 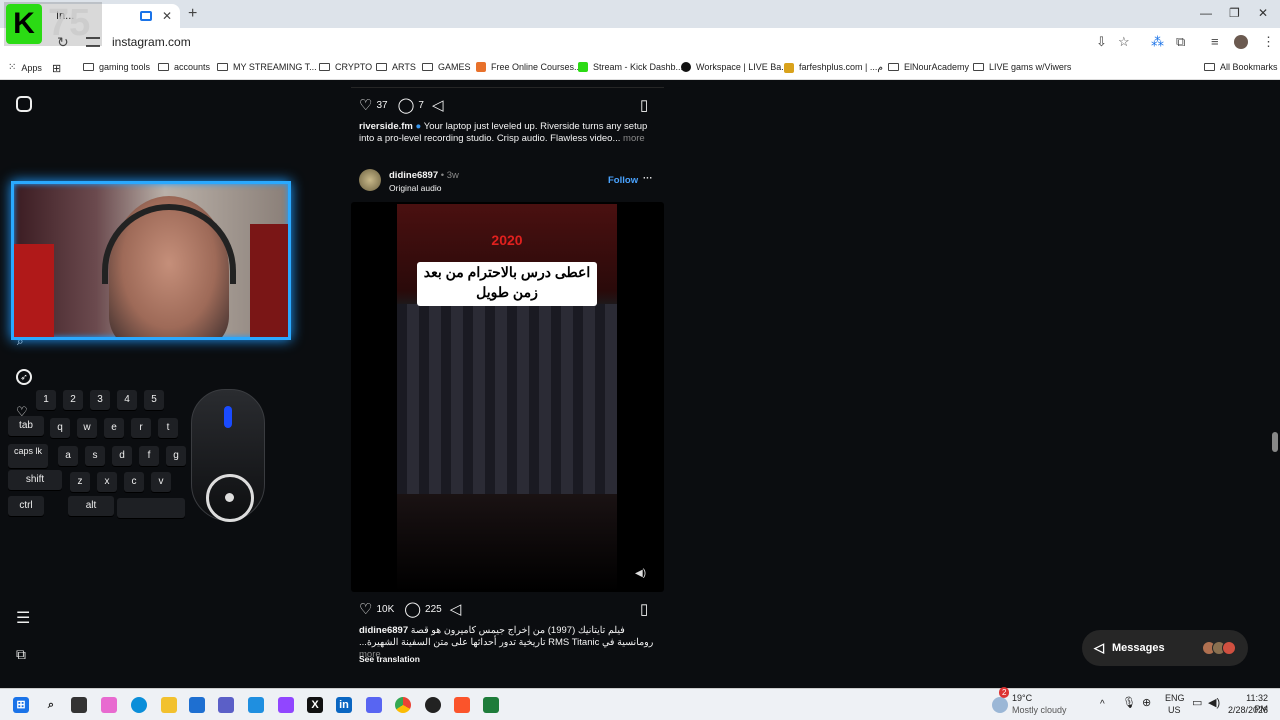 What do you see at coordinates (1275, 442) in the screenshot?
I see `scrollbar-thumb` at bounding box center [1275, 442].